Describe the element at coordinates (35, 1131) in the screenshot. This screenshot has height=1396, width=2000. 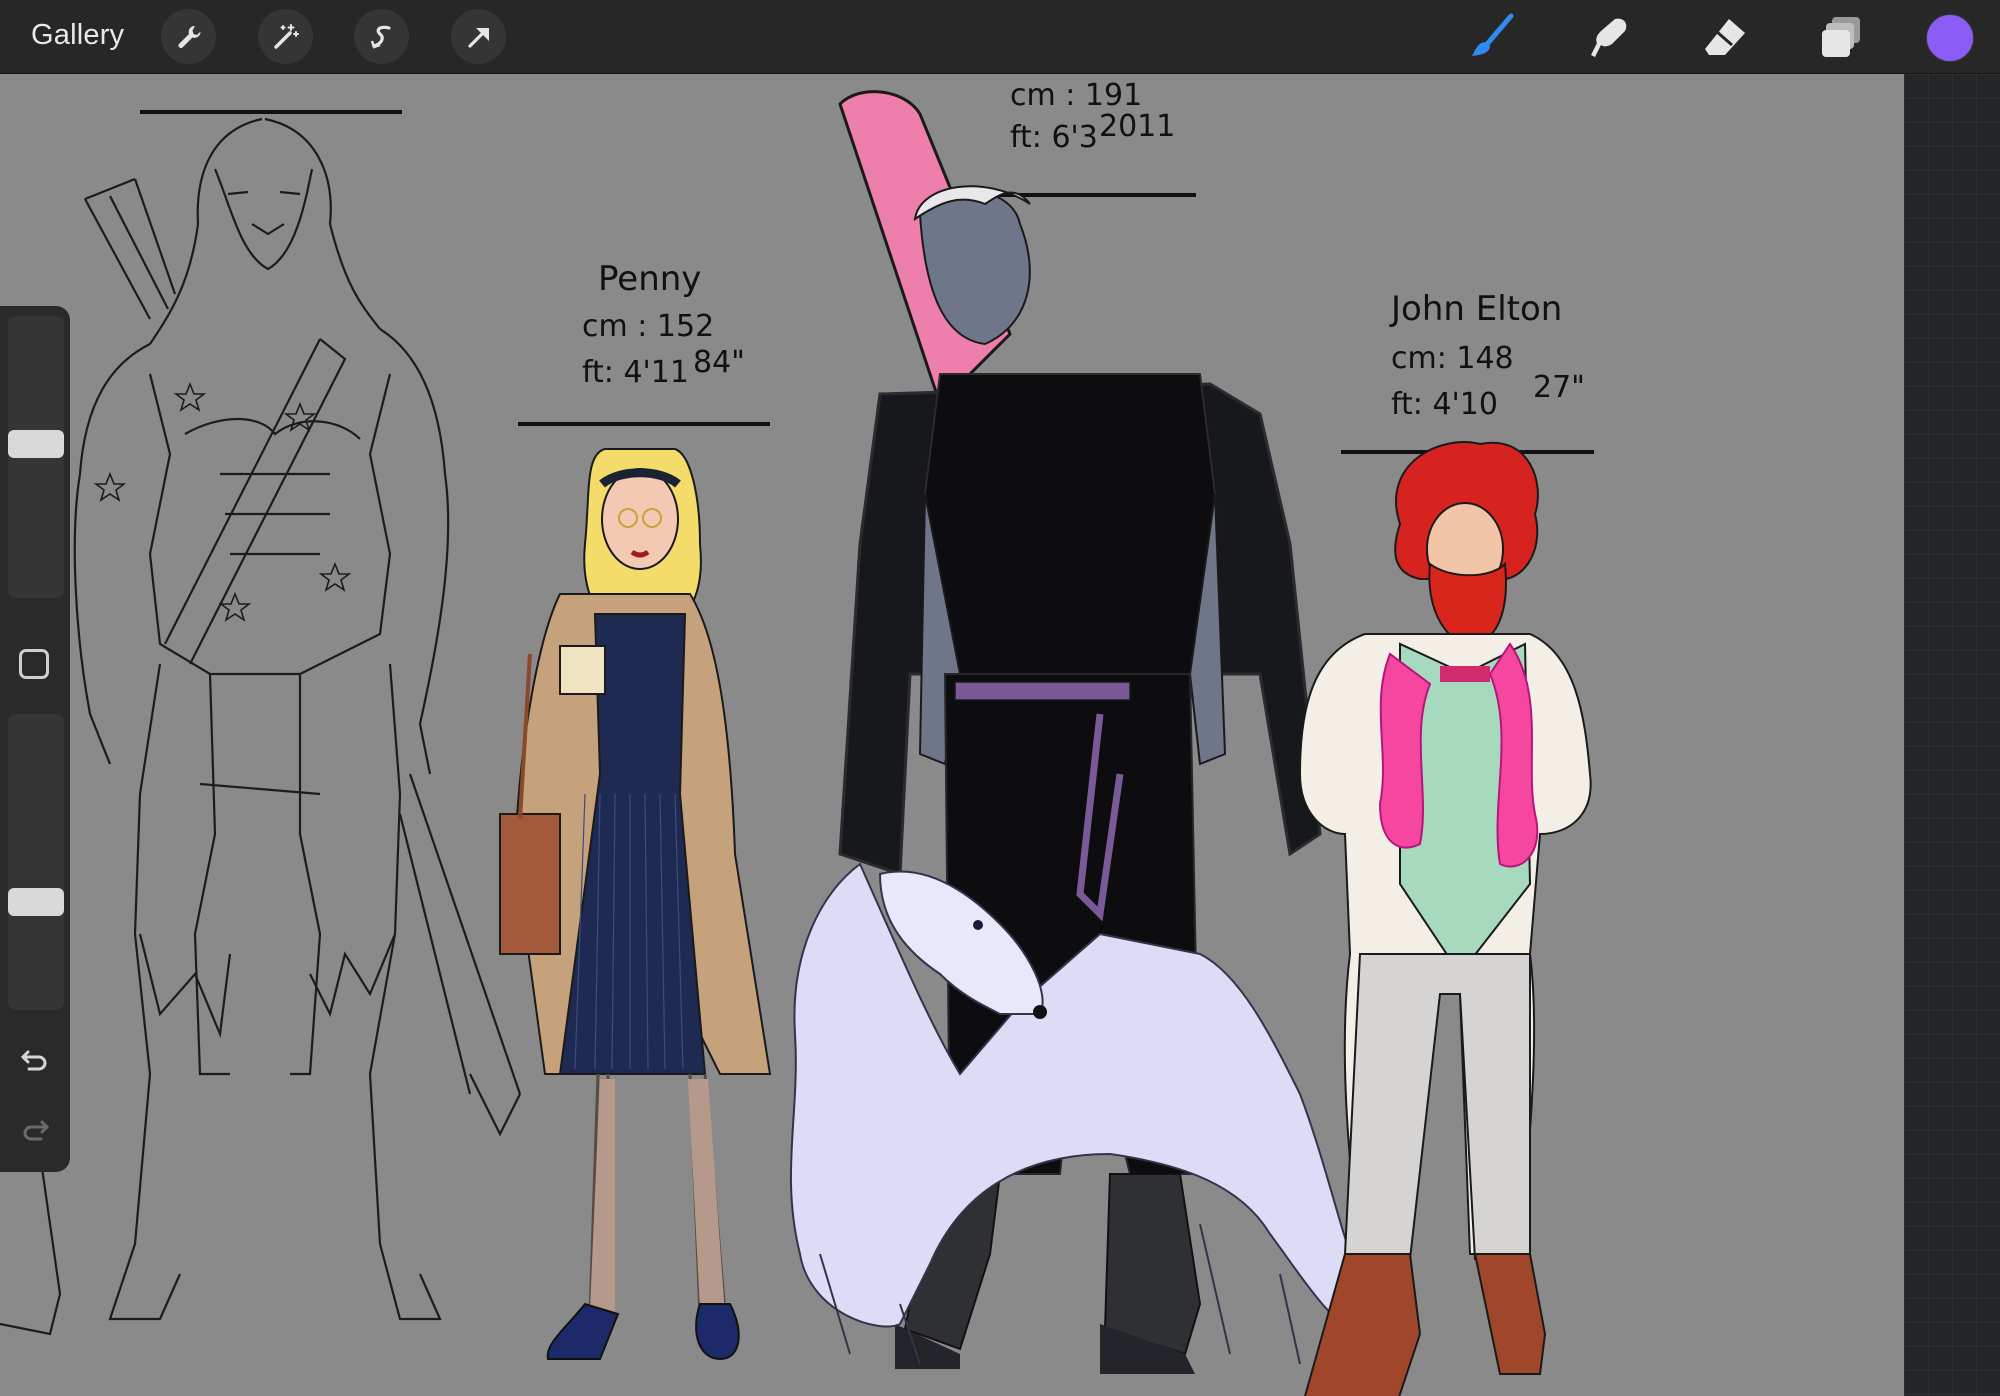
I see `redo-icon` at that location.